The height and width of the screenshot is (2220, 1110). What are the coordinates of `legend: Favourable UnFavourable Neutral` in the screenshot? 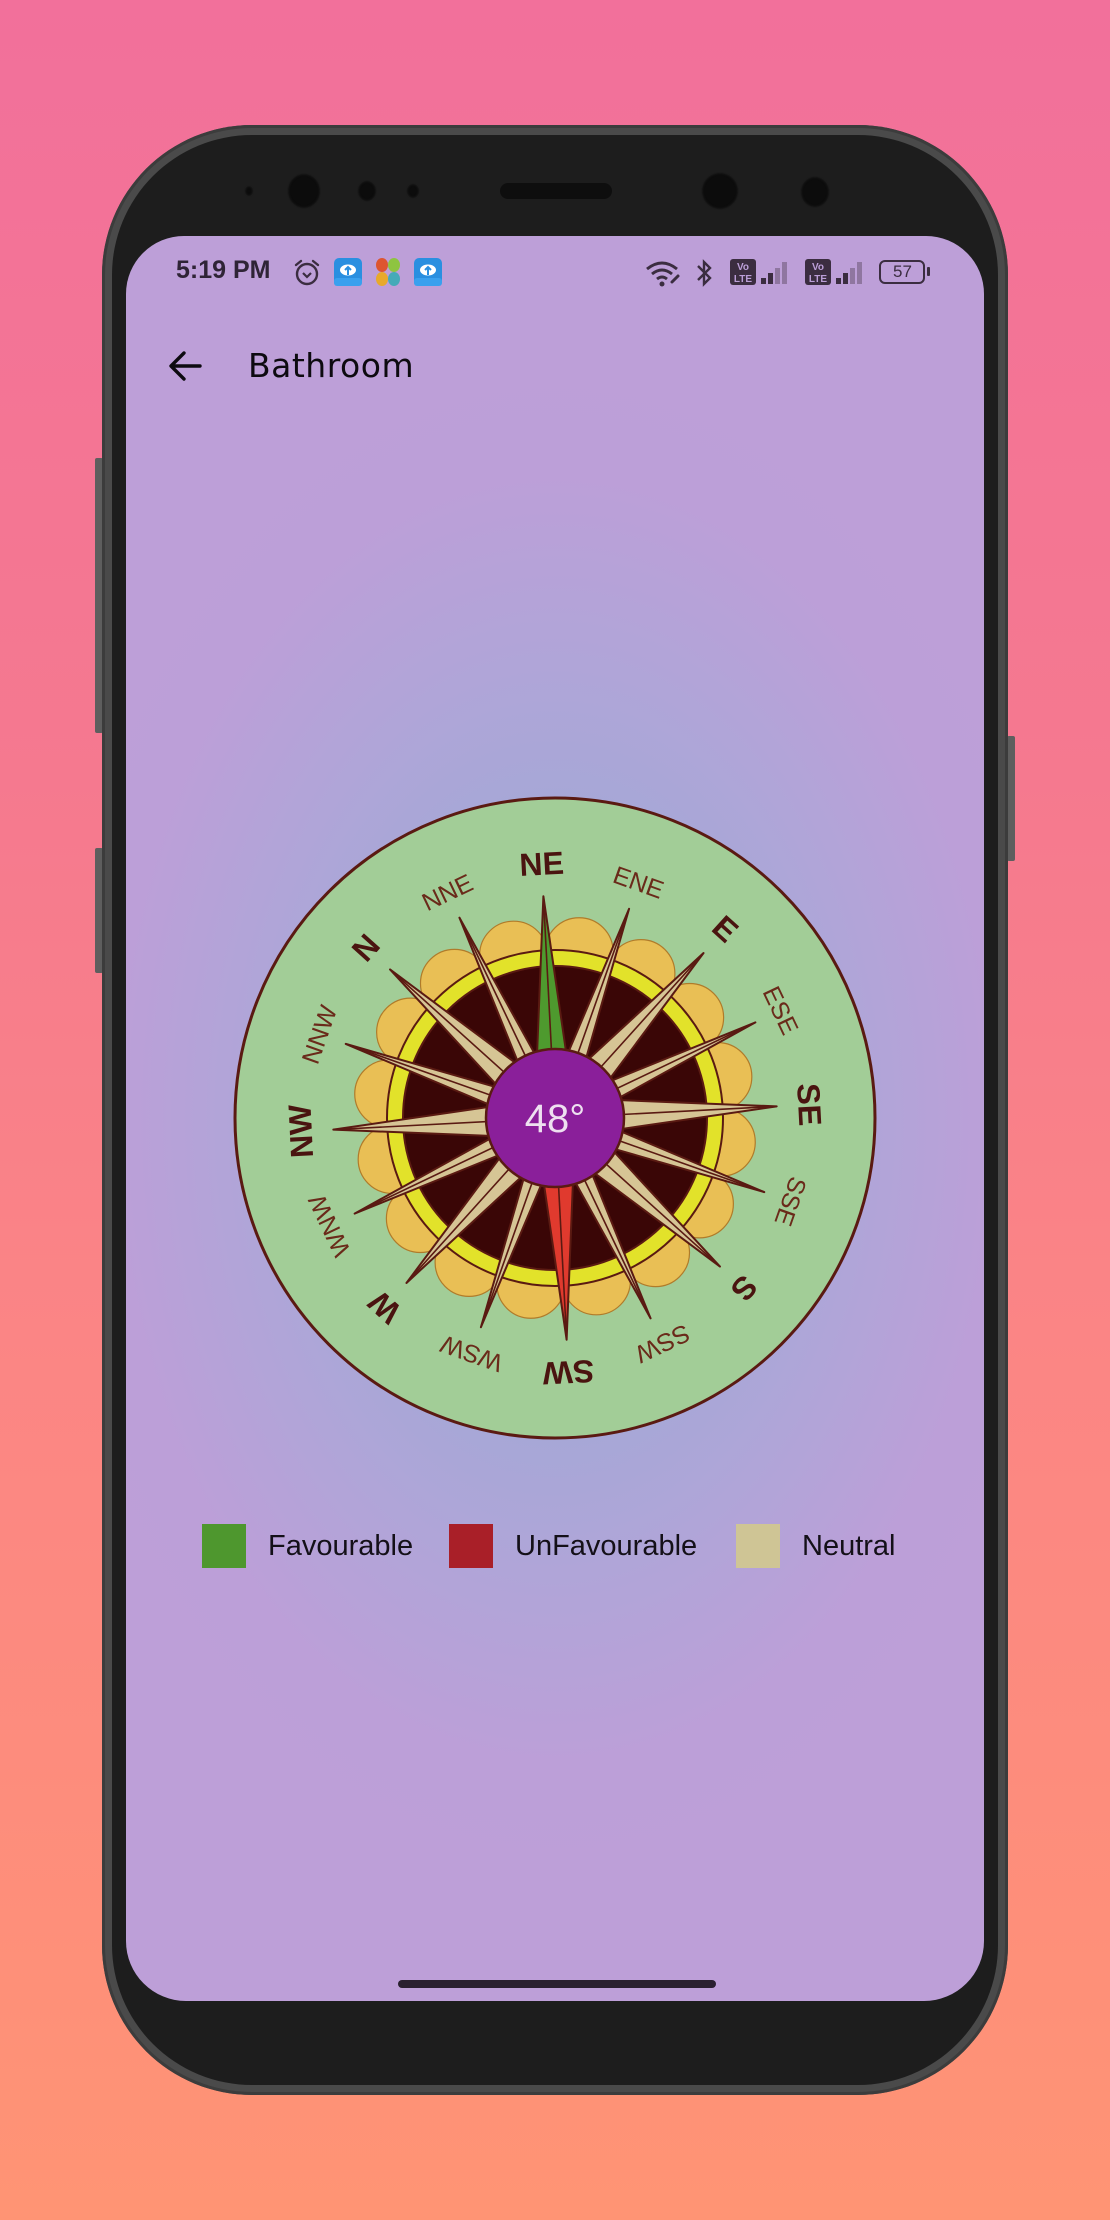 It's located at (555, 1548).